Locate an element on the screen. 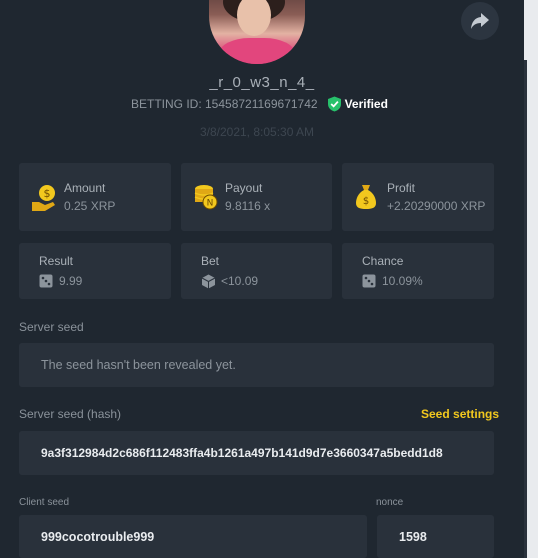 This screenshot has width=538, height=558. profit-value: +2.20290000 XRP is located at coordinates (436, 206).